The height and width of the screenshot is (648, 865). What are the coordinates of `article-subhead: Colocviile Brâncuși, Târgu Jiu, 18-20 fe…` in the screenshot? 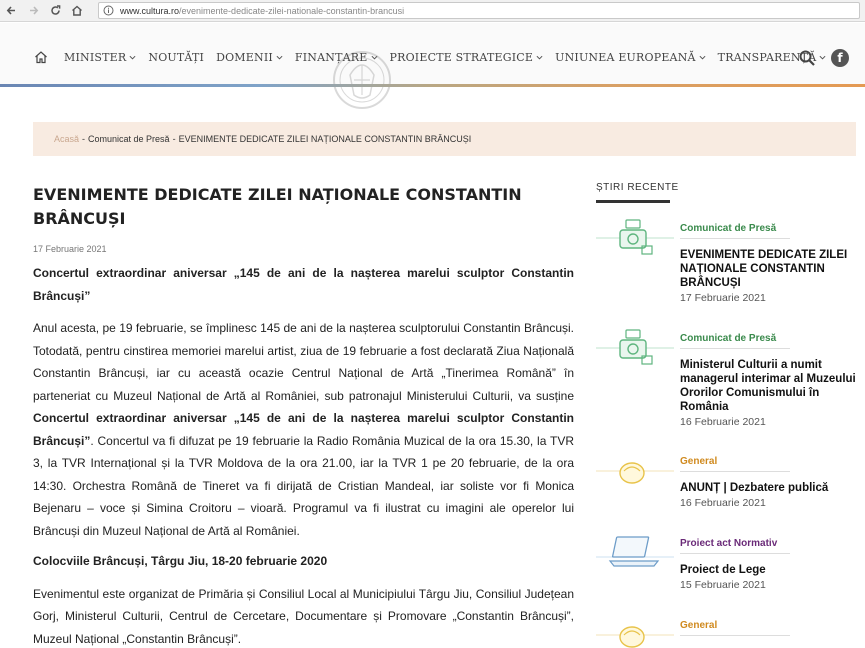 It's located at (180, 561).